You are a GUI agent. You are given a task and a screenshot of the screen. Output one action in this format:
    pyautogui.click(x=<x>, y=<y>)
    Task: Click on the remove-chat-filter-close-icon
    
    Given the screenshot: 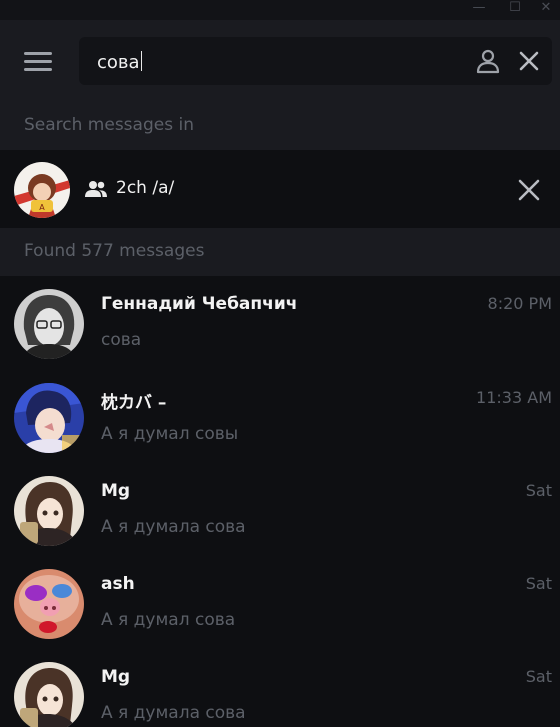 What is the action you would take?
    pyautogui.click(x=529, y=190)
    